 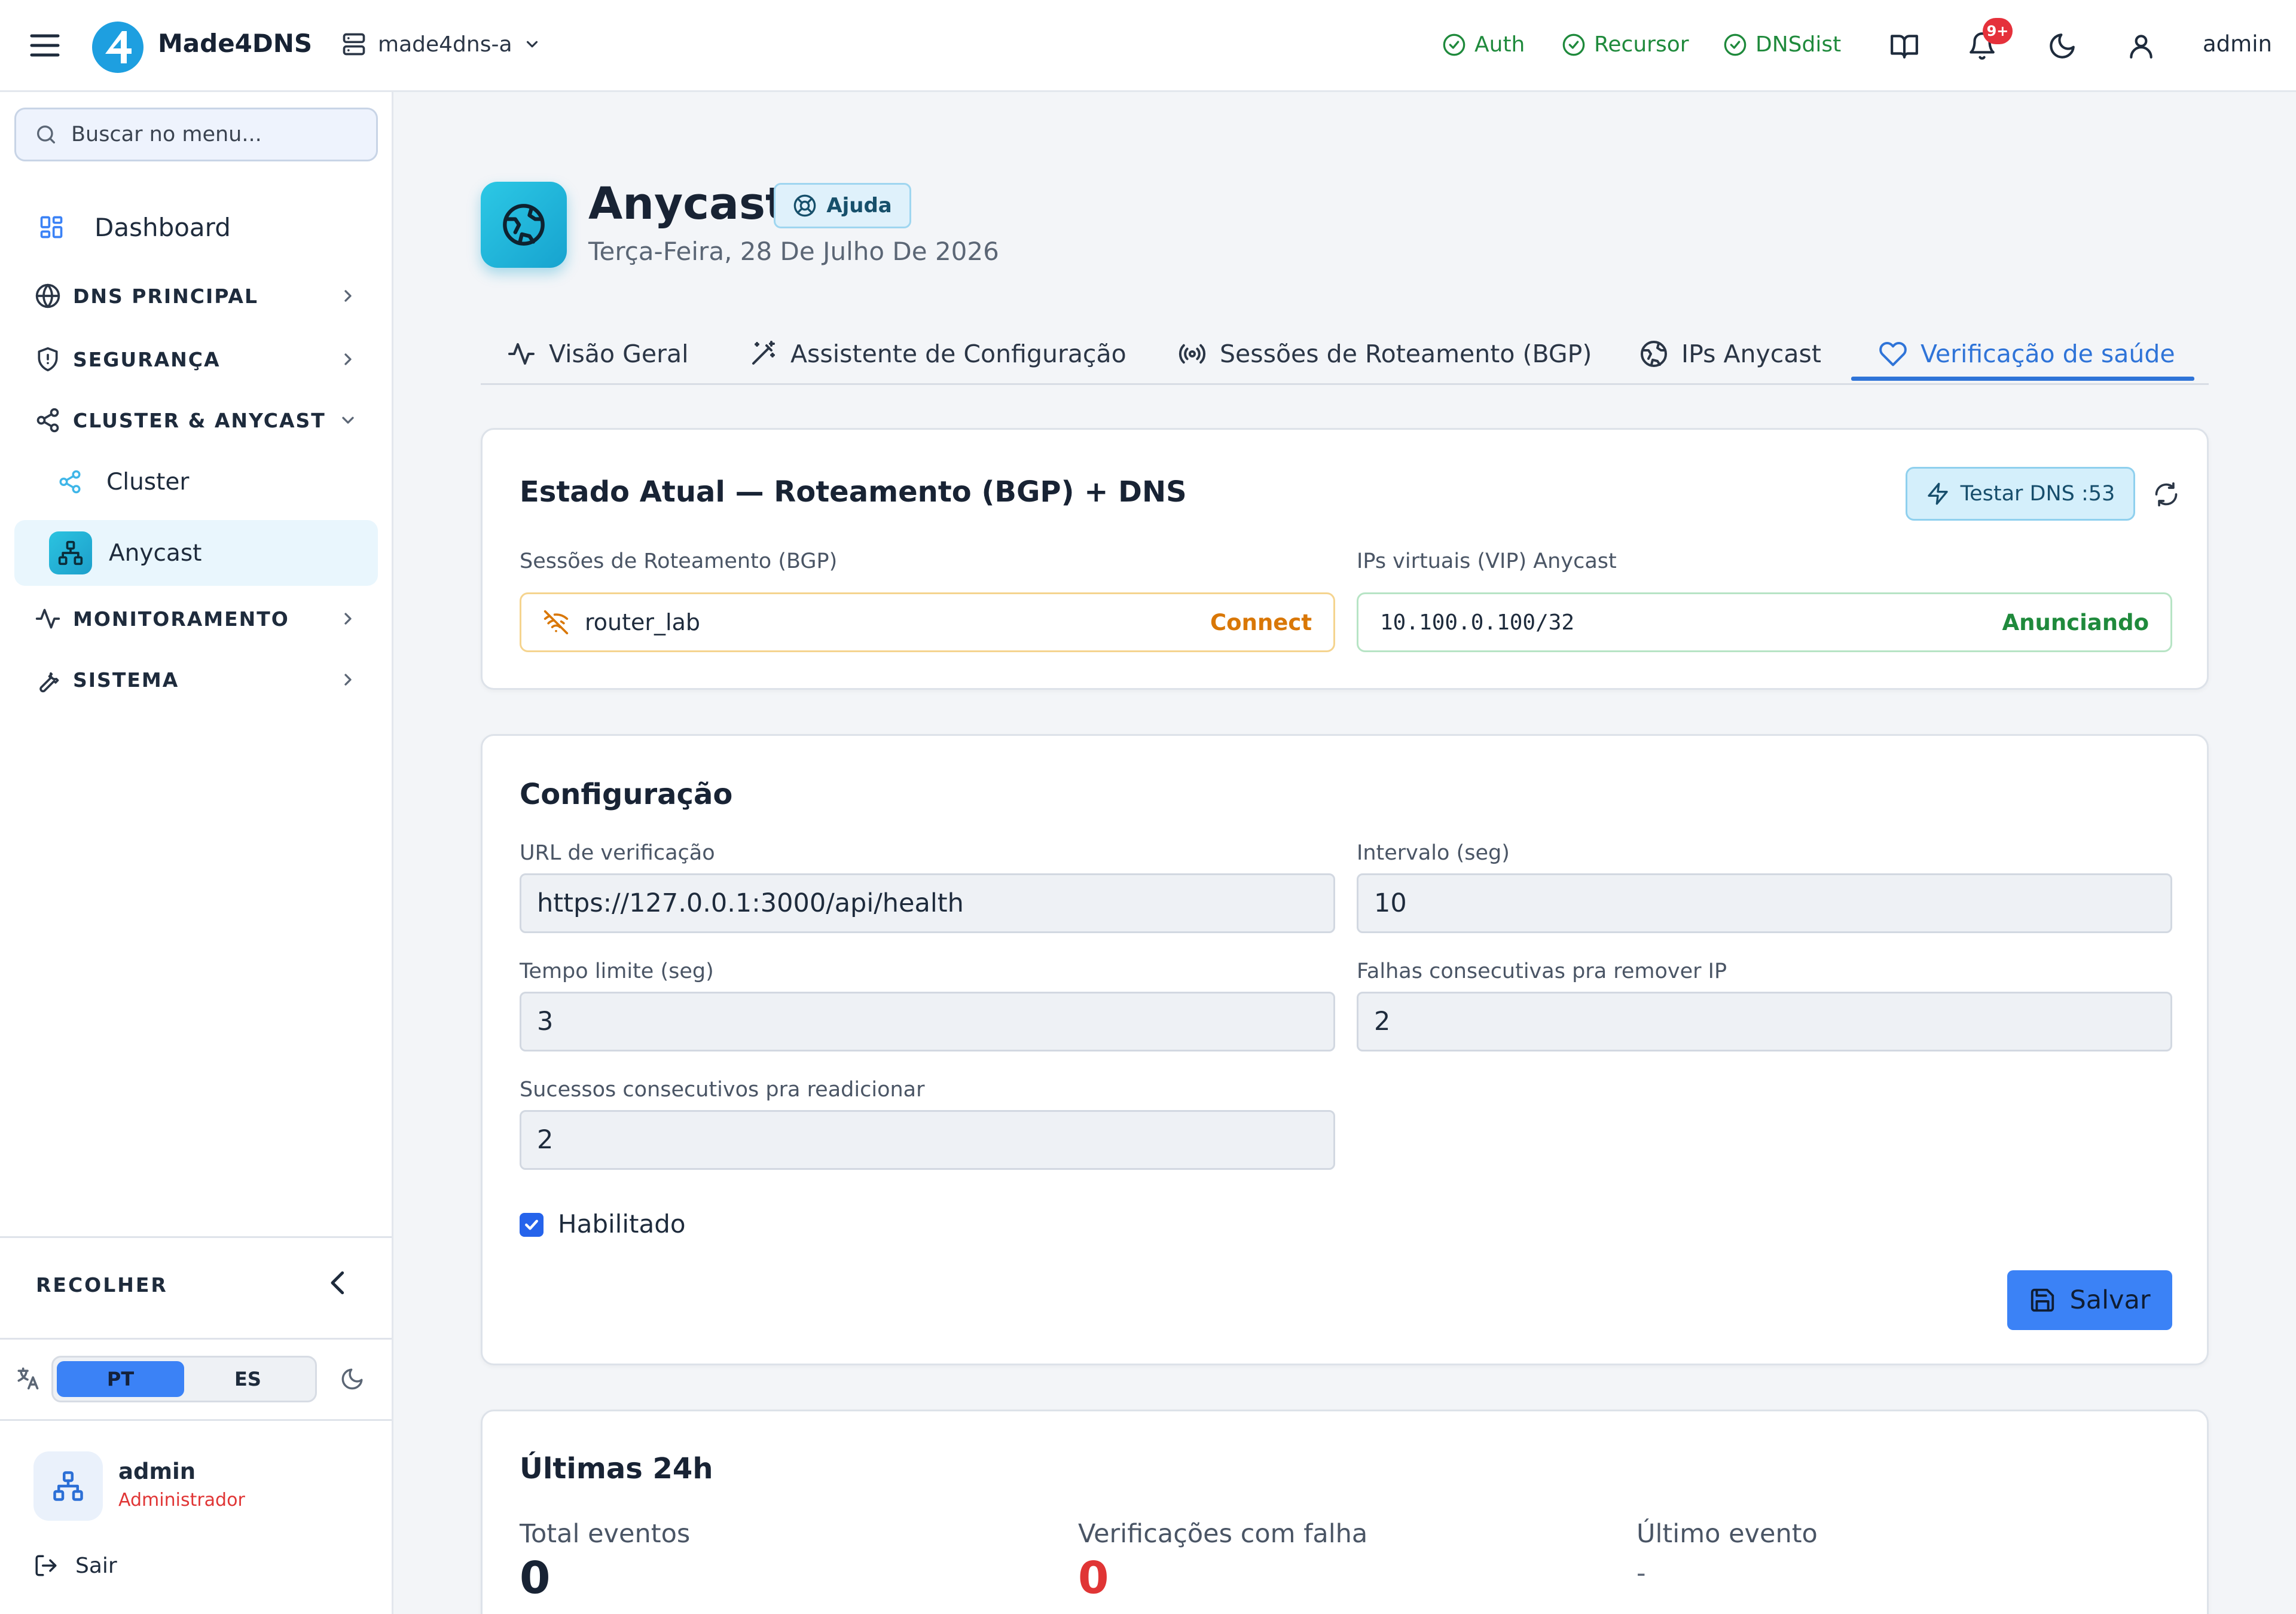 What do you see at coordinates (2237, 44) in the screenshot?
I see `top-username: admin` at bounding box center [2237, 44].